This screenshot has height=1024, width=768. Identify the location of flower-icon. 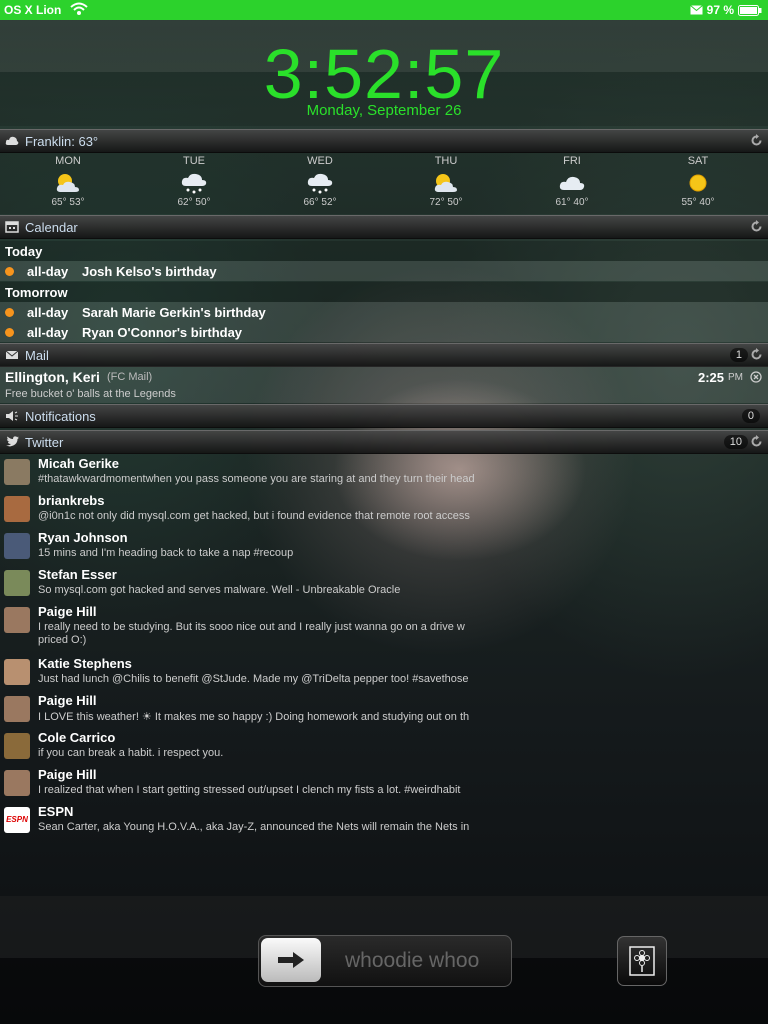
(642, 961).